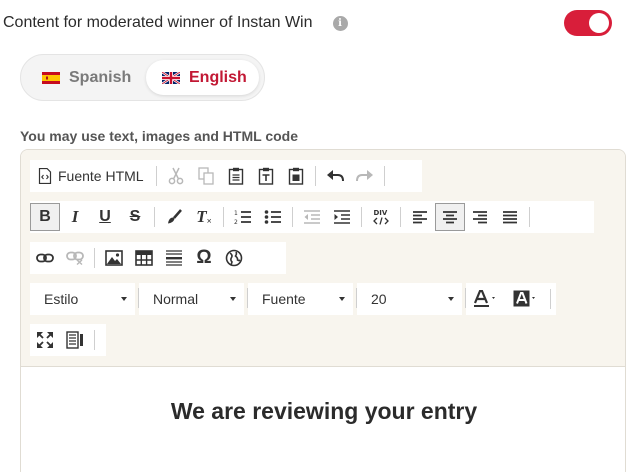 This screenshot has width=640, height=472. I want to click on outdent-icon, so click(312, 217).